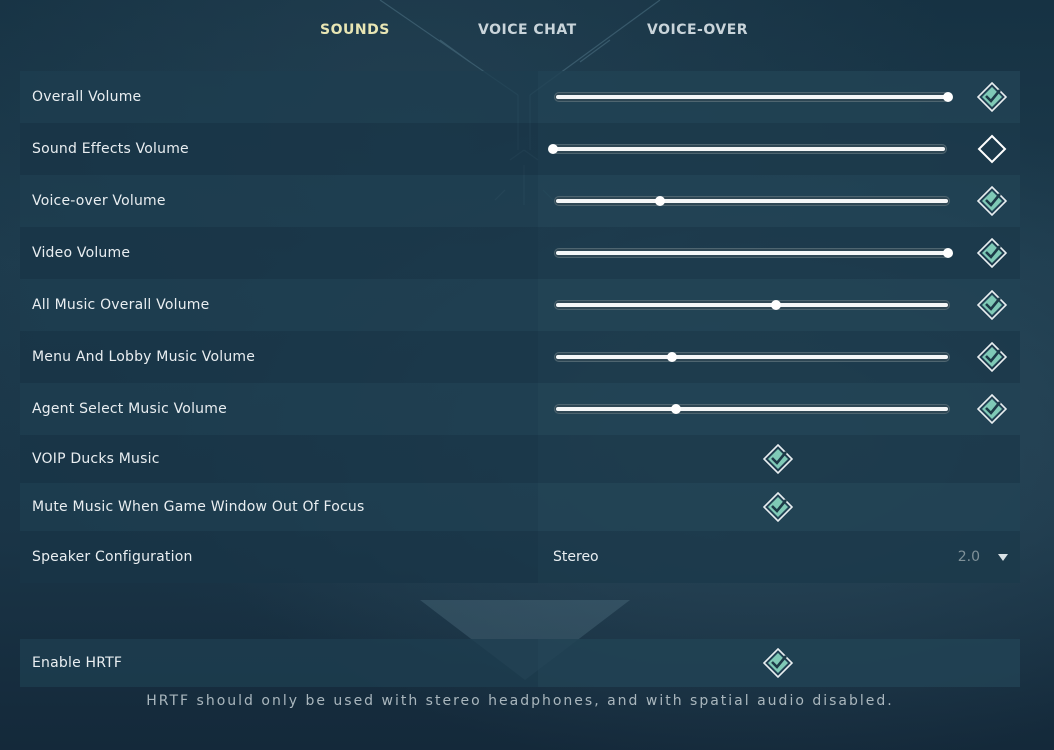 This screenshot has width=1054, height=750. Describe the element at coordinates (99, 201) in the screenshot. I see `setting-label: Voice-over Volume` at that location.